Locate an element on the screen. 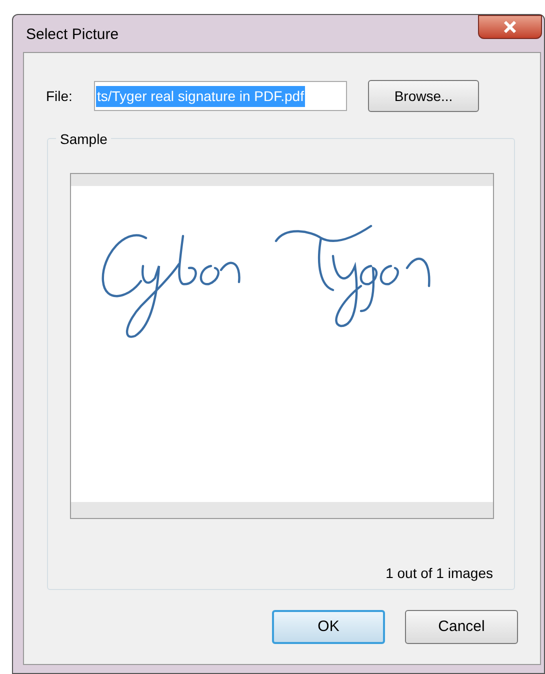 The height and width of the screenshot is (674, 545). close-icon is located at coordinates (510, 27).